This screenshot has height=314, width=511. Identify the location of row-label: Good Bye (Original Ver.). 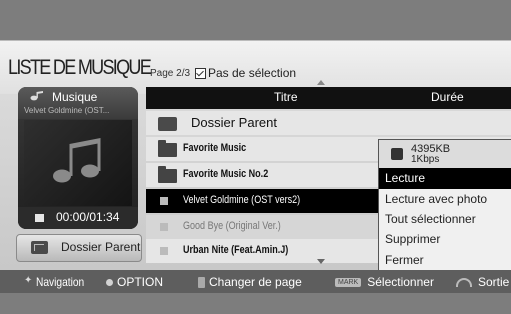
(232, 226).